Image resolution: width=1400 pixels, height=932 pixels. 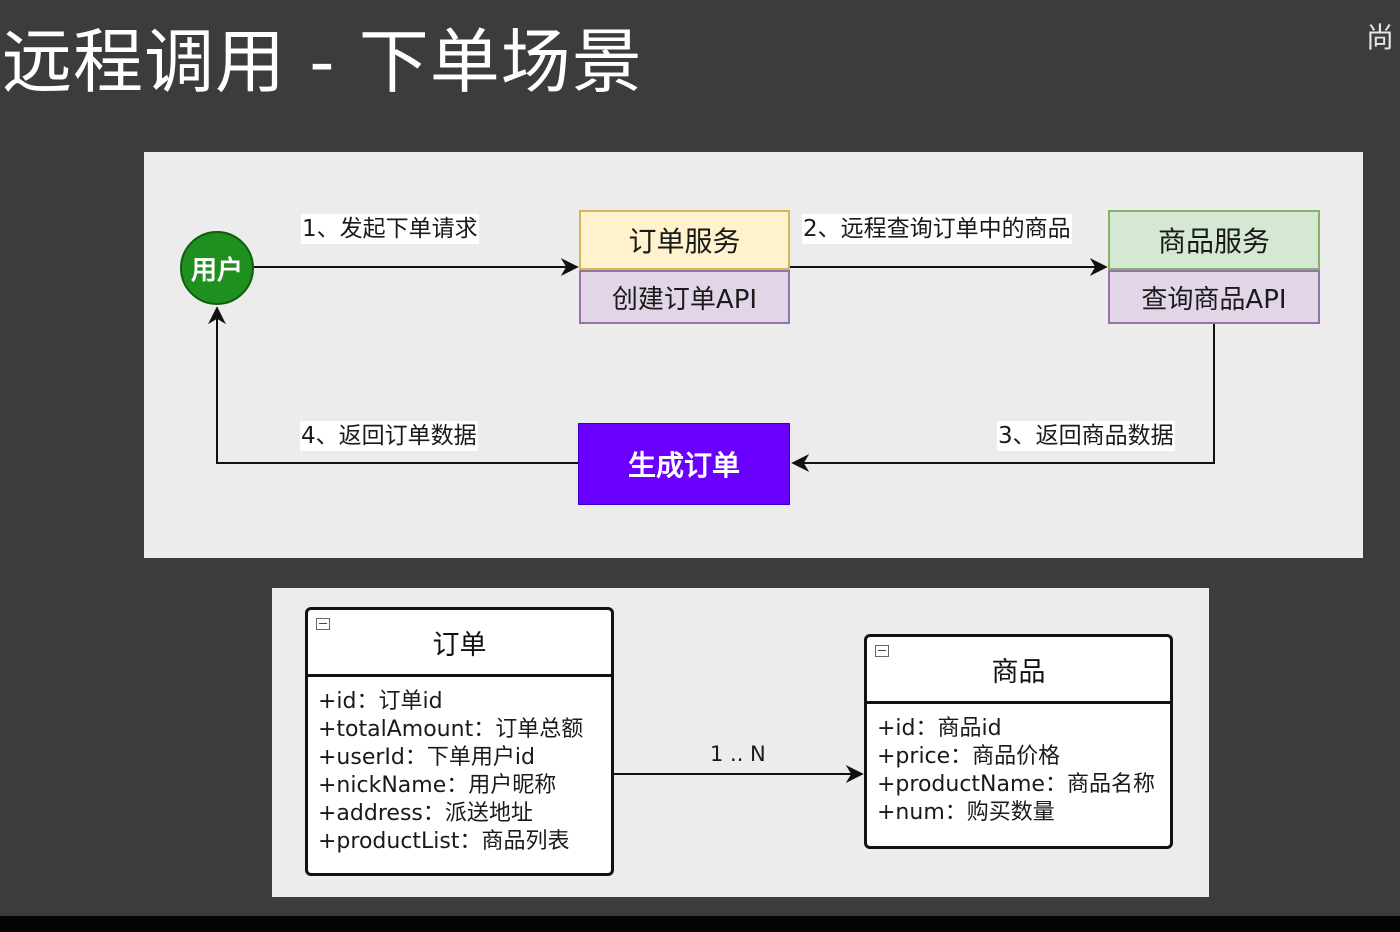 I want to click on user-node: 用户, so click(x=217, y=268).